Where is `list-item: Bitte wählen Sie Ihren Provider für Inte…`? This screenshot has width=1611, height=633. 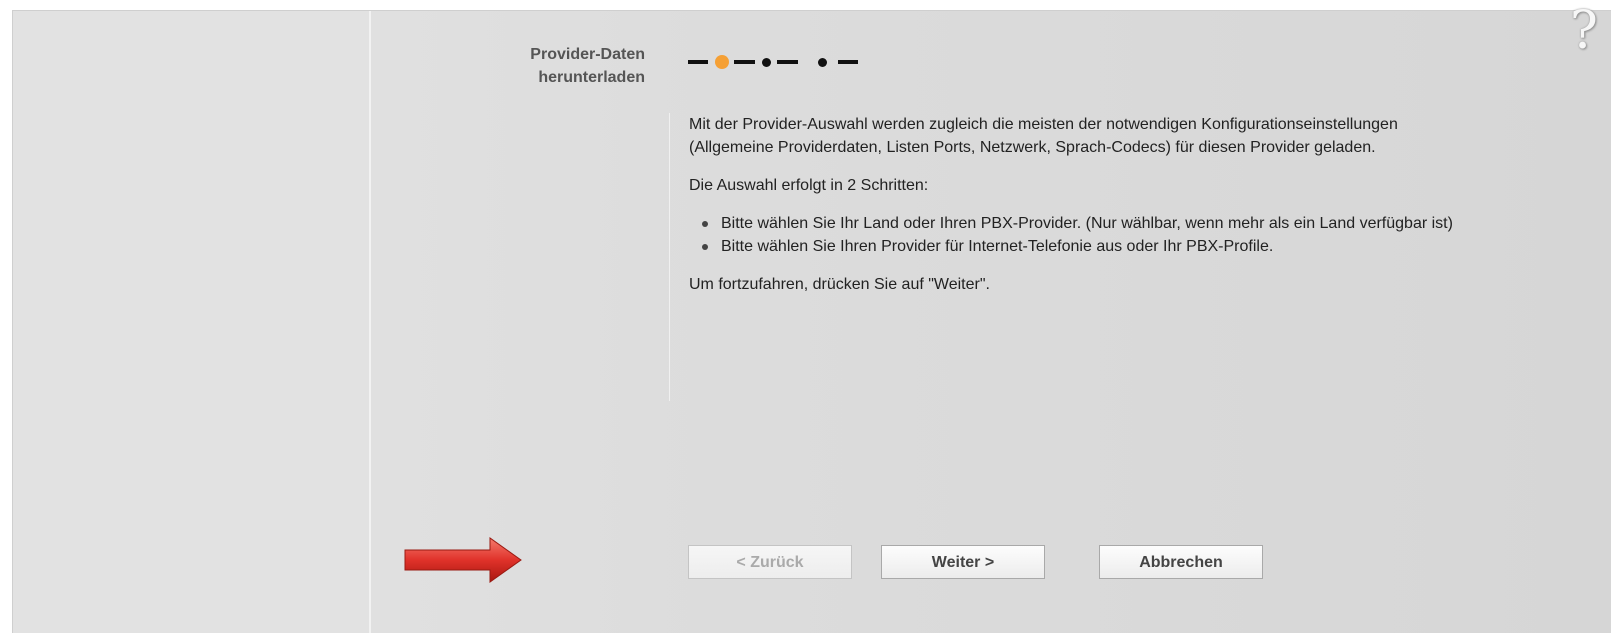 list-item: Bitte wählen Sie Ihren Provider für Inte… is located at coordinates (1080, 246).